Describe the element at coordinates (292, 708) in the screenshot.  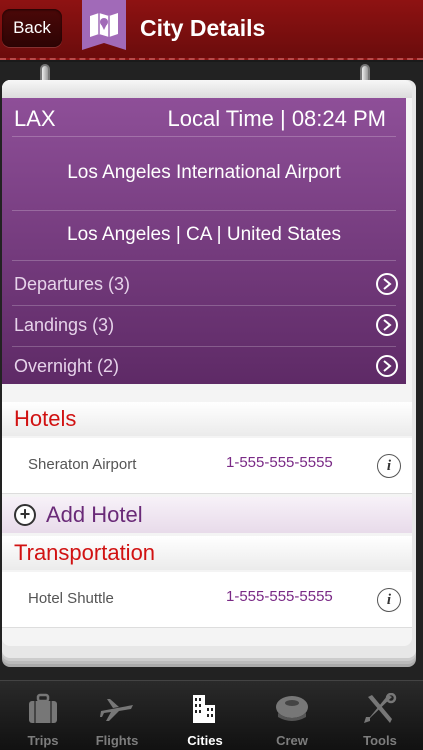
I see `pilot-cap-icon` at that location.